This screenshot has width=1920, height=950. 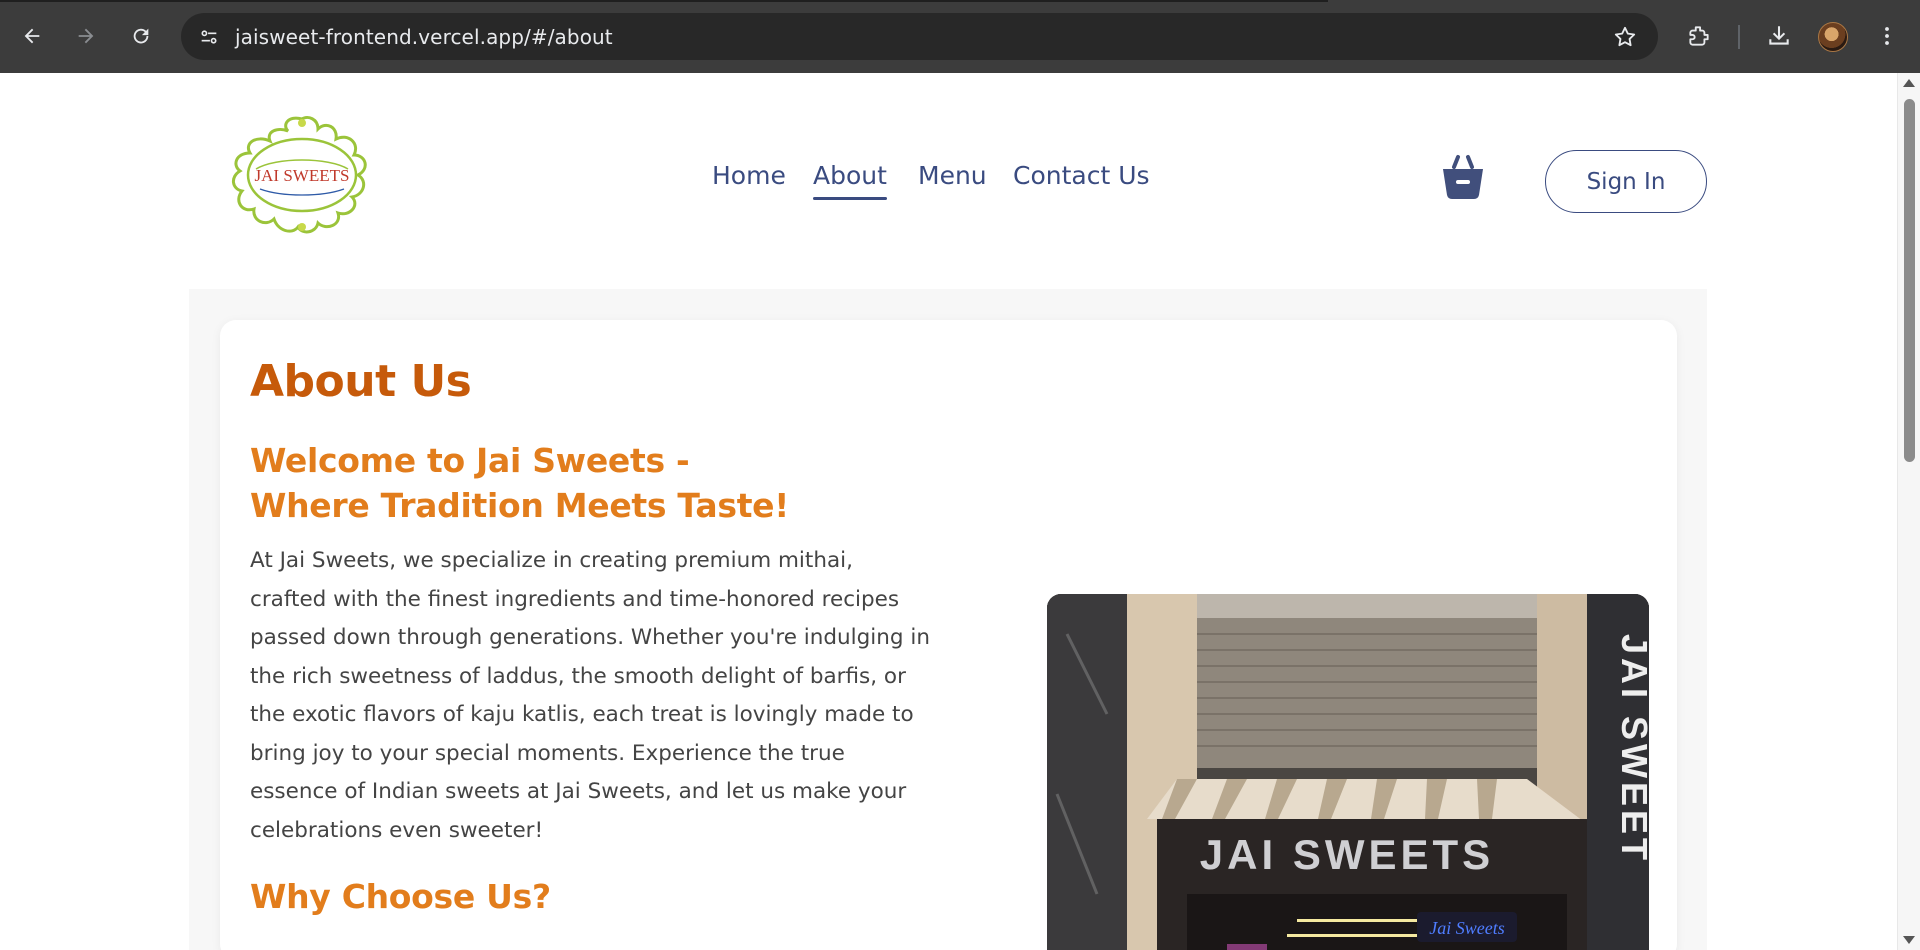 What do you see at coordinates (1909, 83) in the screenshot?
I see `scroll-up-arrow-icon` at bounding box center [1909, 83].